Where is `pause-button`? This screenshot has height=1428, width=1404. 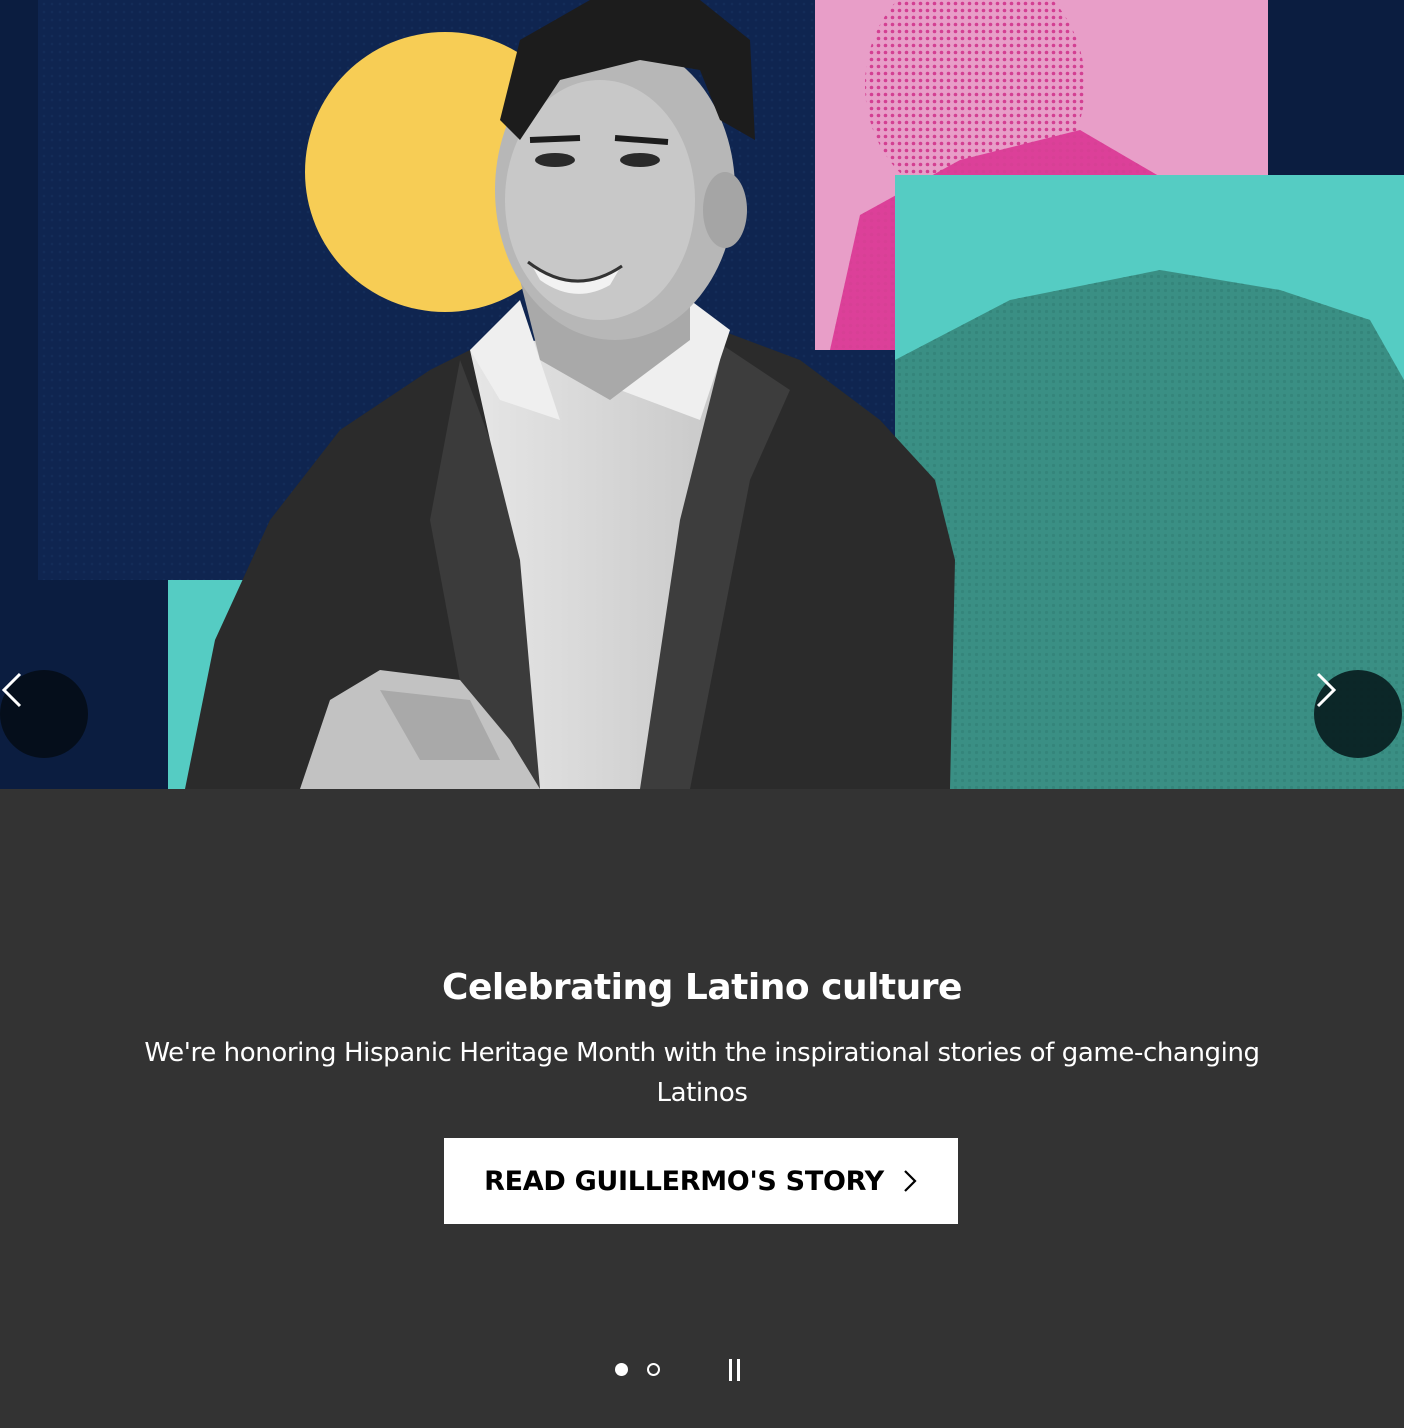
pause-button is located at coordinates (735, 1370).